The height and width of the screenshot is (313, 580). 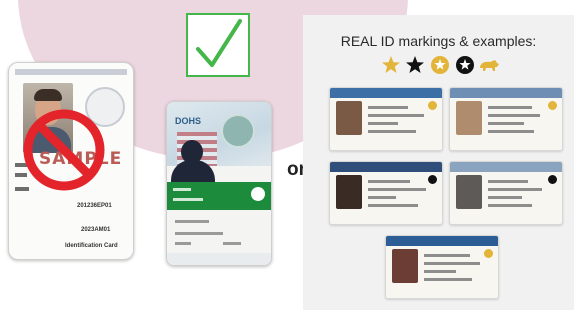 What do you see at coordinates (465, 65) in the screenshot?
I see `black-circle-star-icon` at bounding box center [465, 65].